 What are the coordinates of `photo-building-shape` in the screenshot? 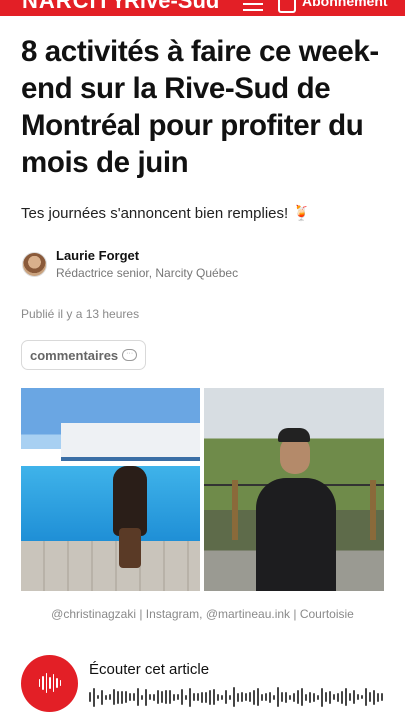 It's located at (130, 442).